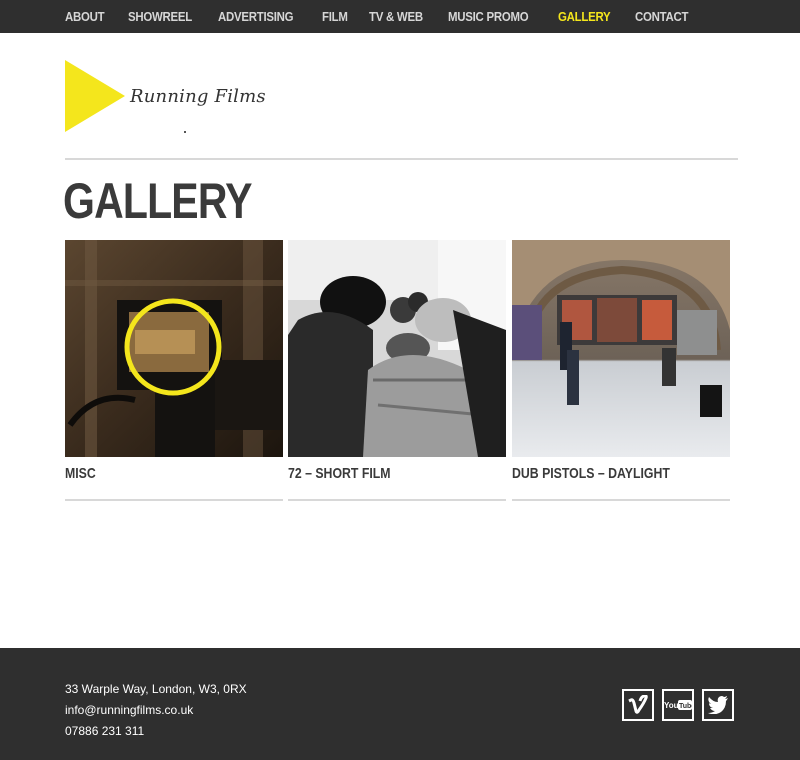 Image resolution: width=800 pixels, height=760 pixels. I want to click on address: 33 Warple Way, London, W3, 0RX, so click(156, 689).